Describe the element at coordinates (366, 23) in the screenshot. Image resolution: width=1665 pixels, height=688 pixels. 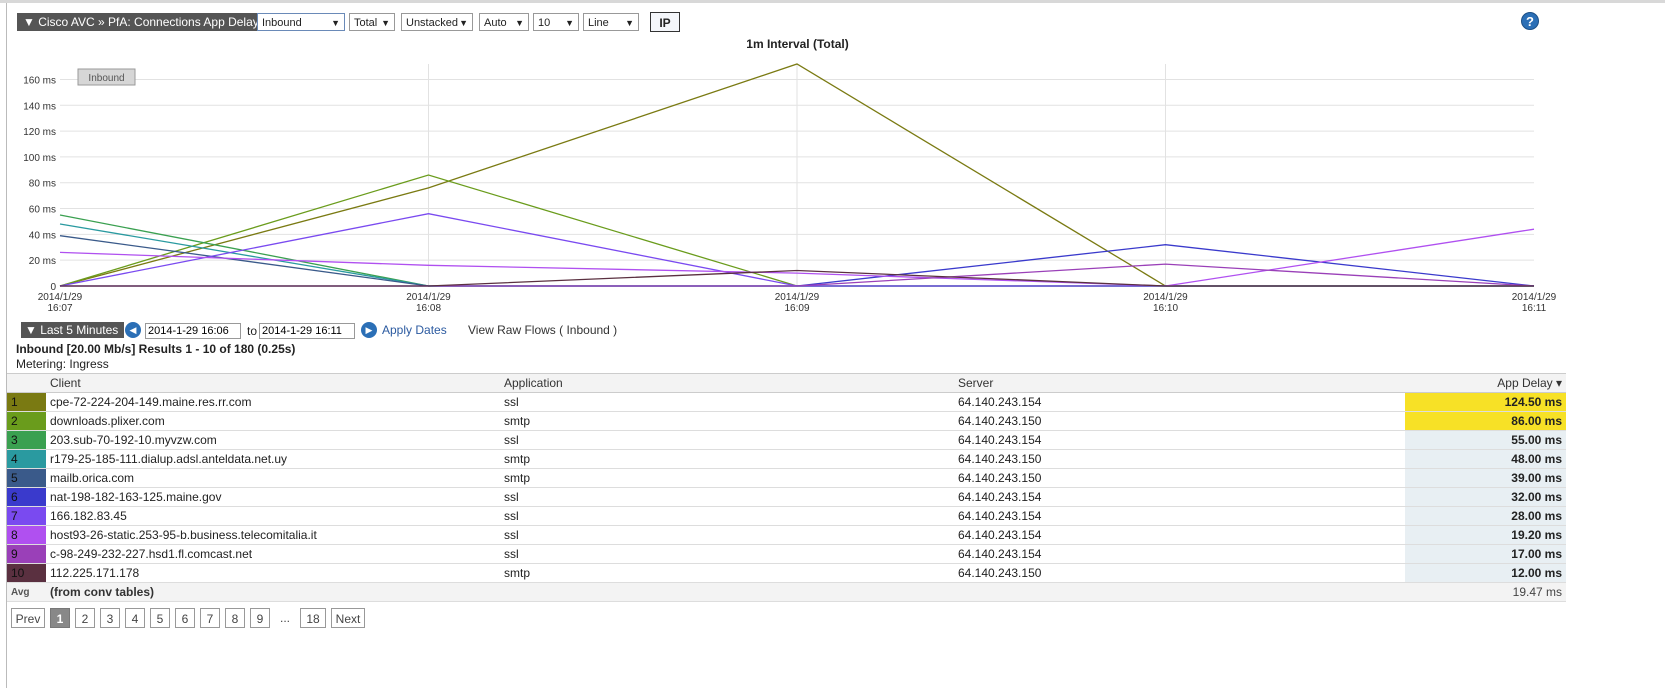
I see `total-select-value: Total` at that location.